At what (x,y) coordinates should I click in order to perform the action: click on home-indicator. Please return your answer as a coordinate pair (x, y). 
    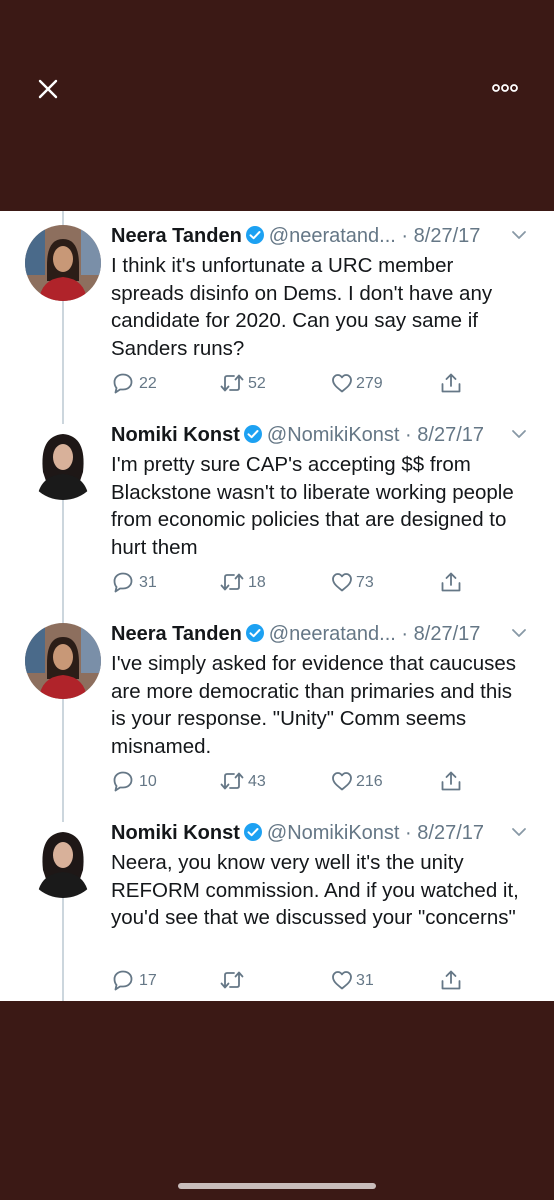
    Looking at the image, I should click on (277, 1186).